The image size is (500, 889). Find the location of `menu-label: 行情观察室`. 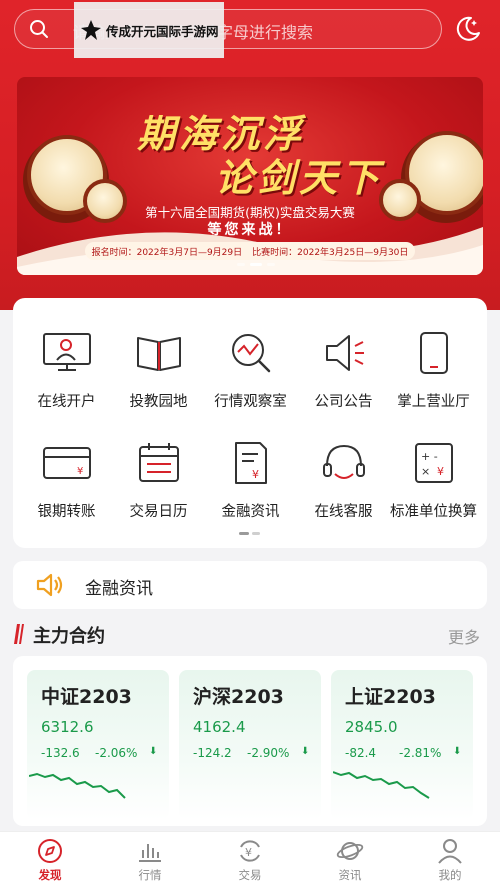

menu-label: 行情观察室 is located at coordinates (250, 402).